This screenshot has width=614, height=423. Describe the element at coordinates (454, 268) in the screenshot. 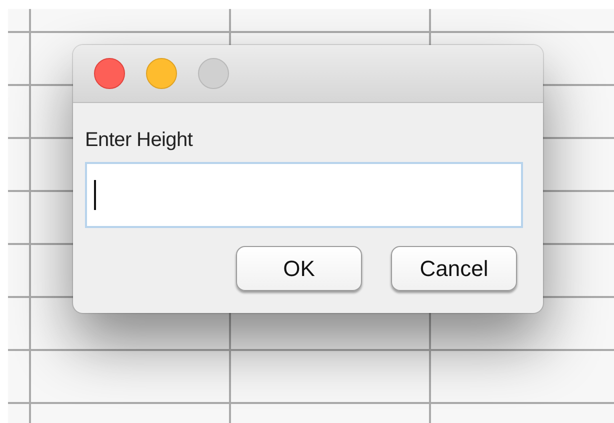

I see `cancel-button: Cancel` at that location.